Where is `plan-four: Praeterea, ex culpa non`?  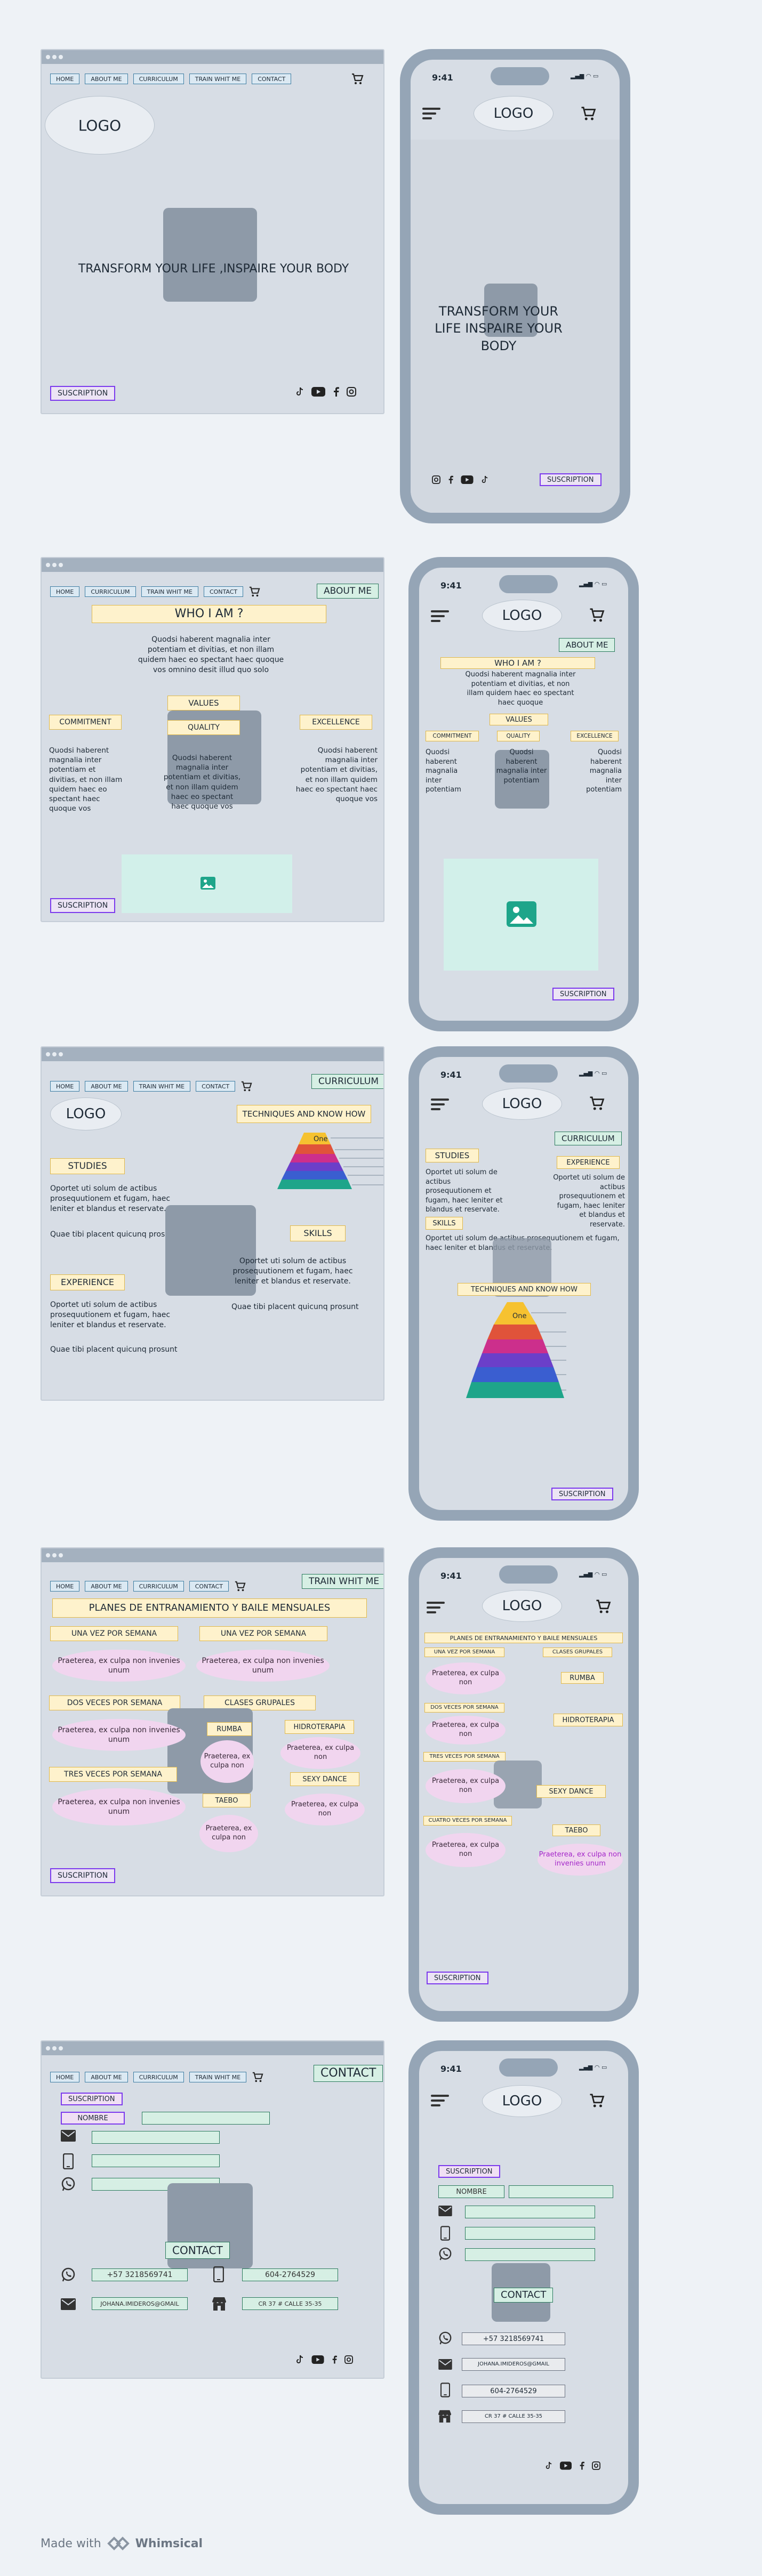
plan-four: Praeterea, ex culpa non is located at coordinates (466, 1850).